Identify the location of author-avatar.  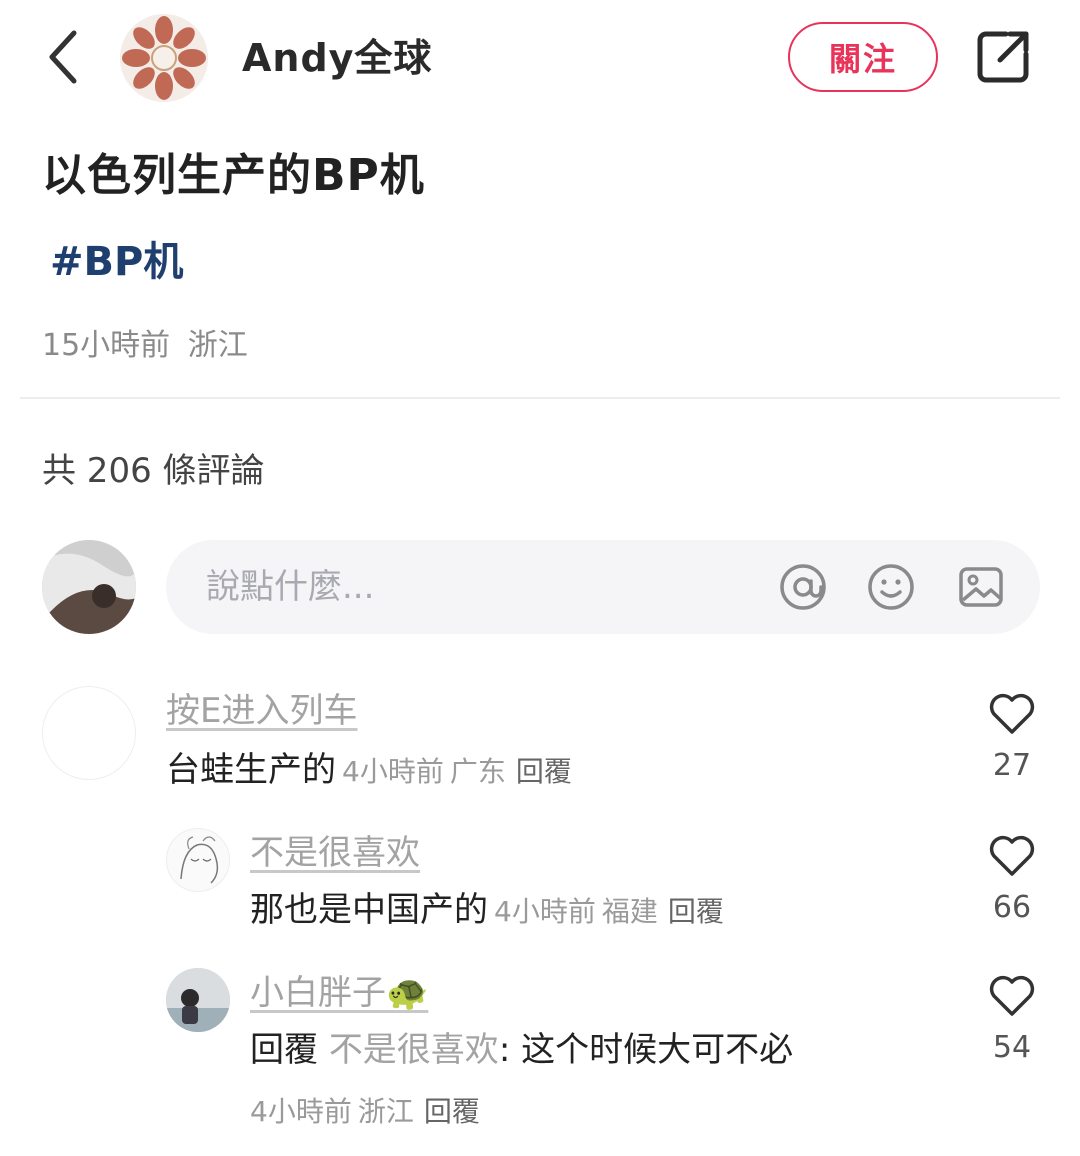
(164, 58).